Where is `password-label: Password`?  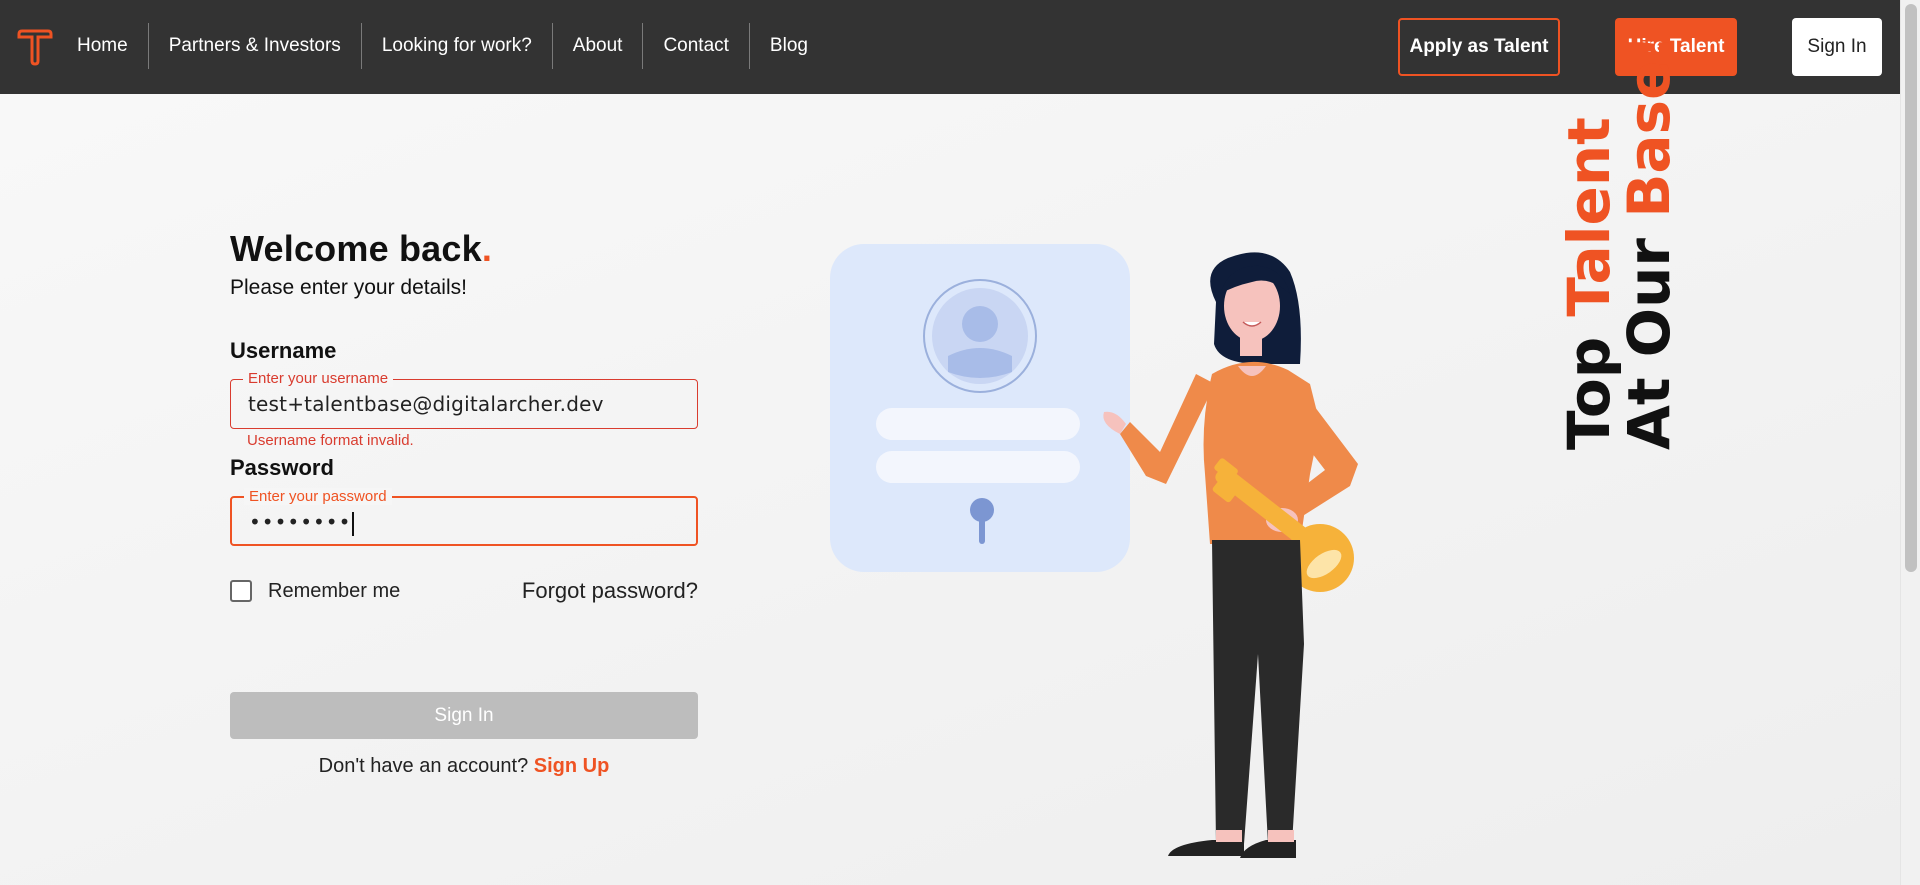
password-label: Password is located at coordinates (282, 467).